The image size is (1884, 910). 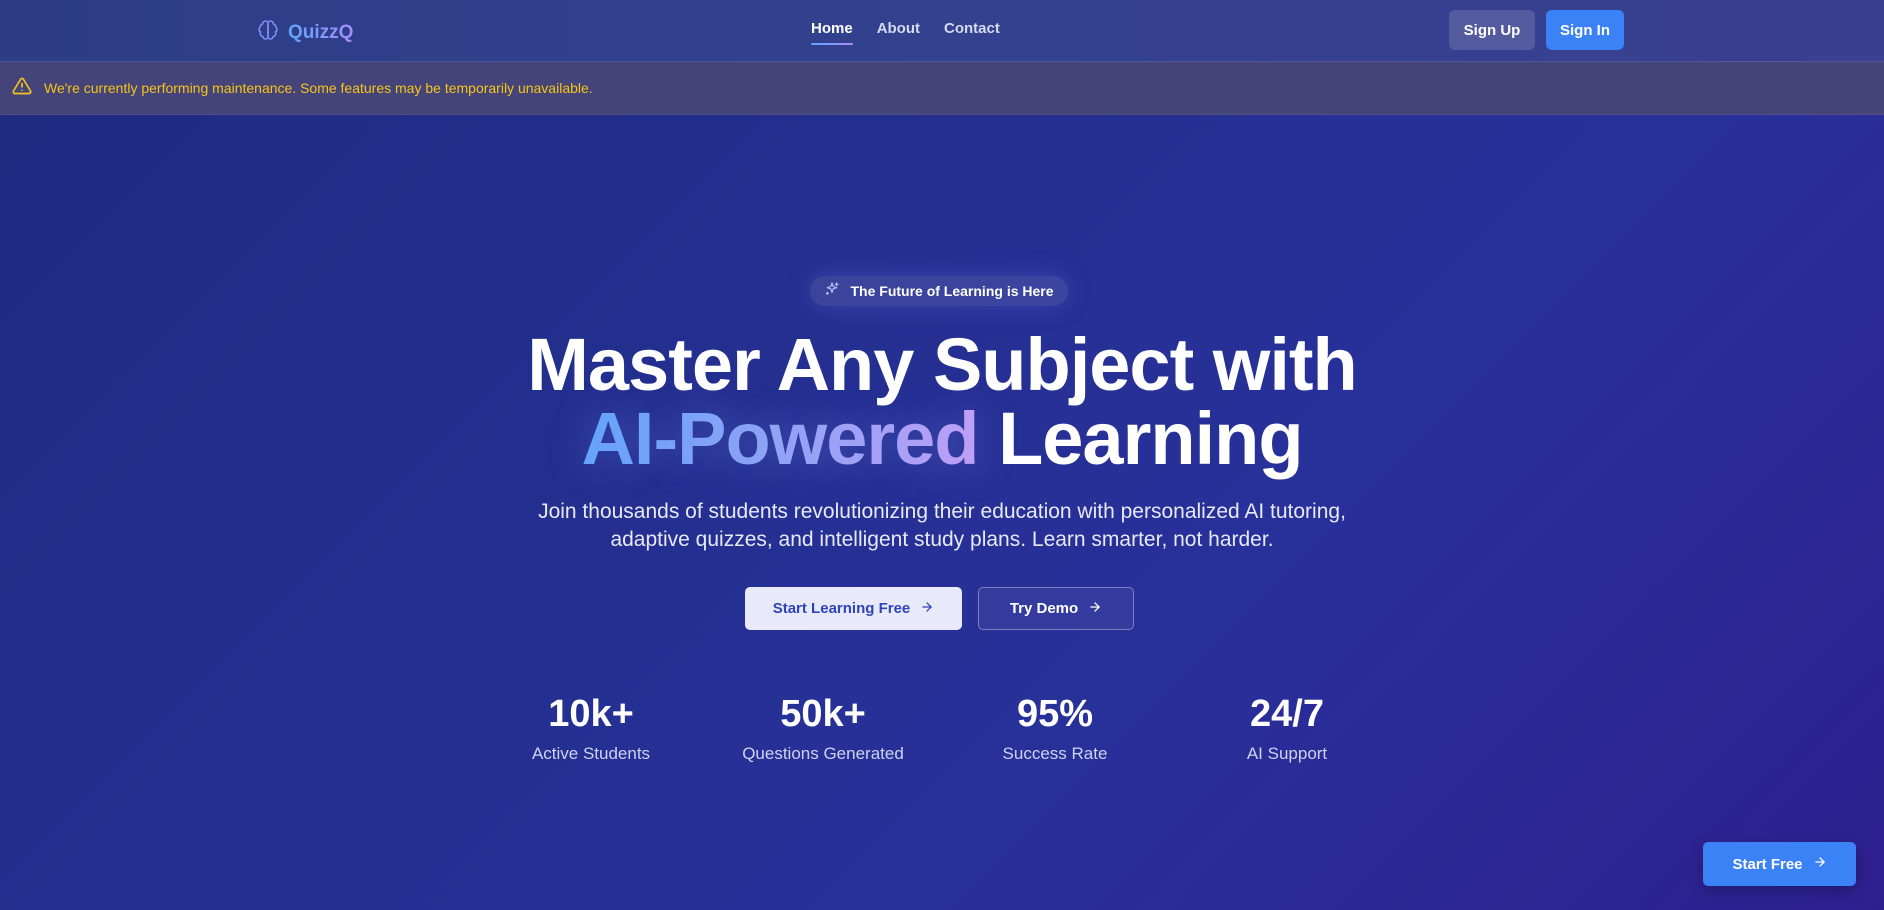 I want to click on sign-up-button: Sign Up, so click(x=1492, y=30).